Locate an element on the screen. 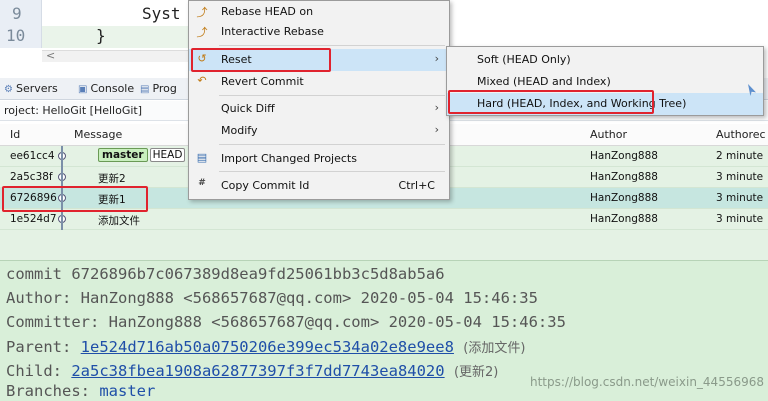 The height and width of the screenshot is (401, 768). parent-prefix: Parent: is located at coordinates (43, 347).